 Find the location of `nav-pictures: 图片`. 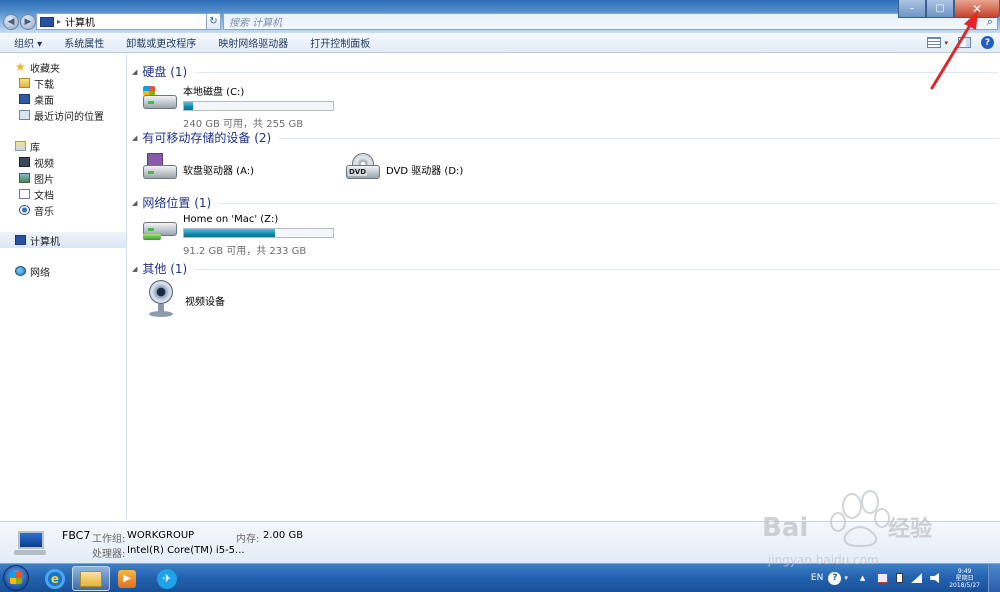

nav-pictures: 图片 is located at coordinates (63, 178).